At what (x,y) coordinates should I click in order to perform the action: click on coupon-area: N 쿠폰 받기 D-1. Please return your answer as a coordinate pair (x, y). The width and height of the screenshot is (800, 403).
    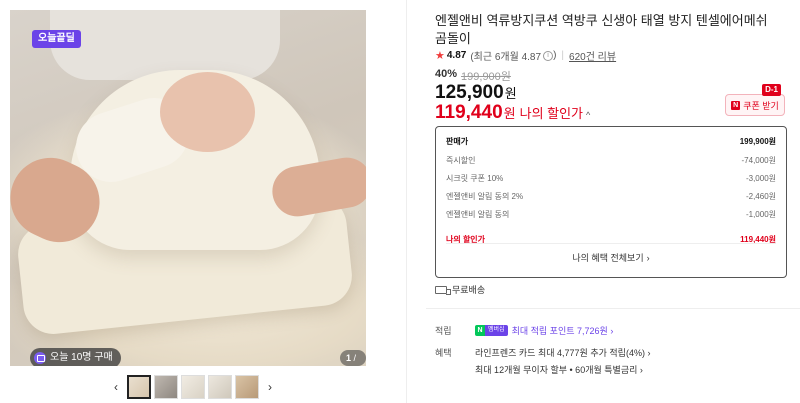
    Looking at the image, I should click on (755, 100).